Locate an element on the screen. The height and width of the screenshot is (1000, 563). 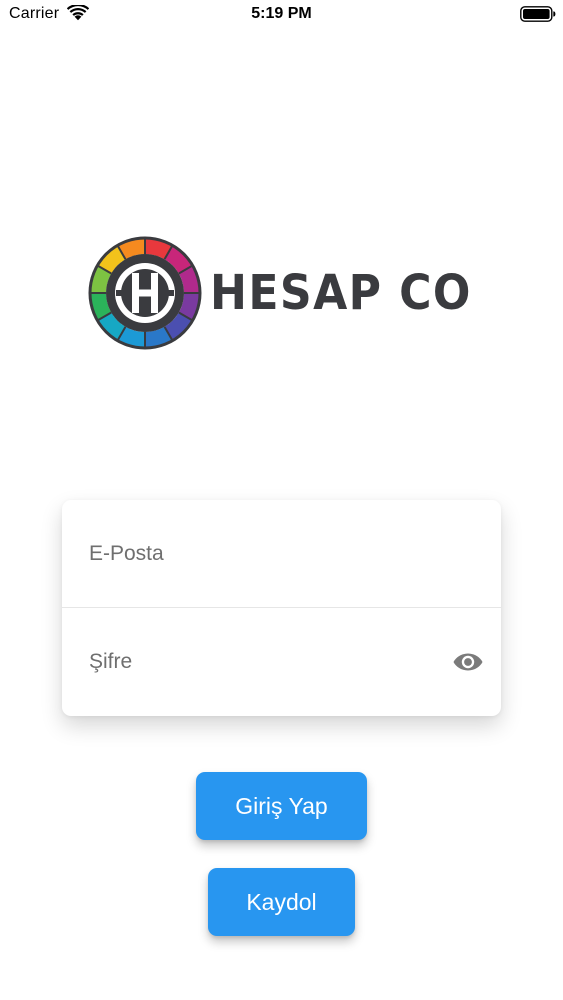
logo-text: HESAP CO is located at coordinates (341, 293).